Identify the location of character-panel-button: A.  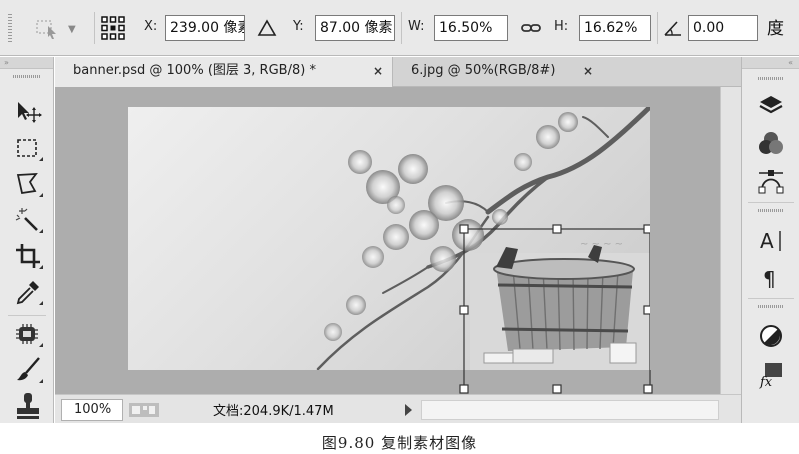
(771, 240).